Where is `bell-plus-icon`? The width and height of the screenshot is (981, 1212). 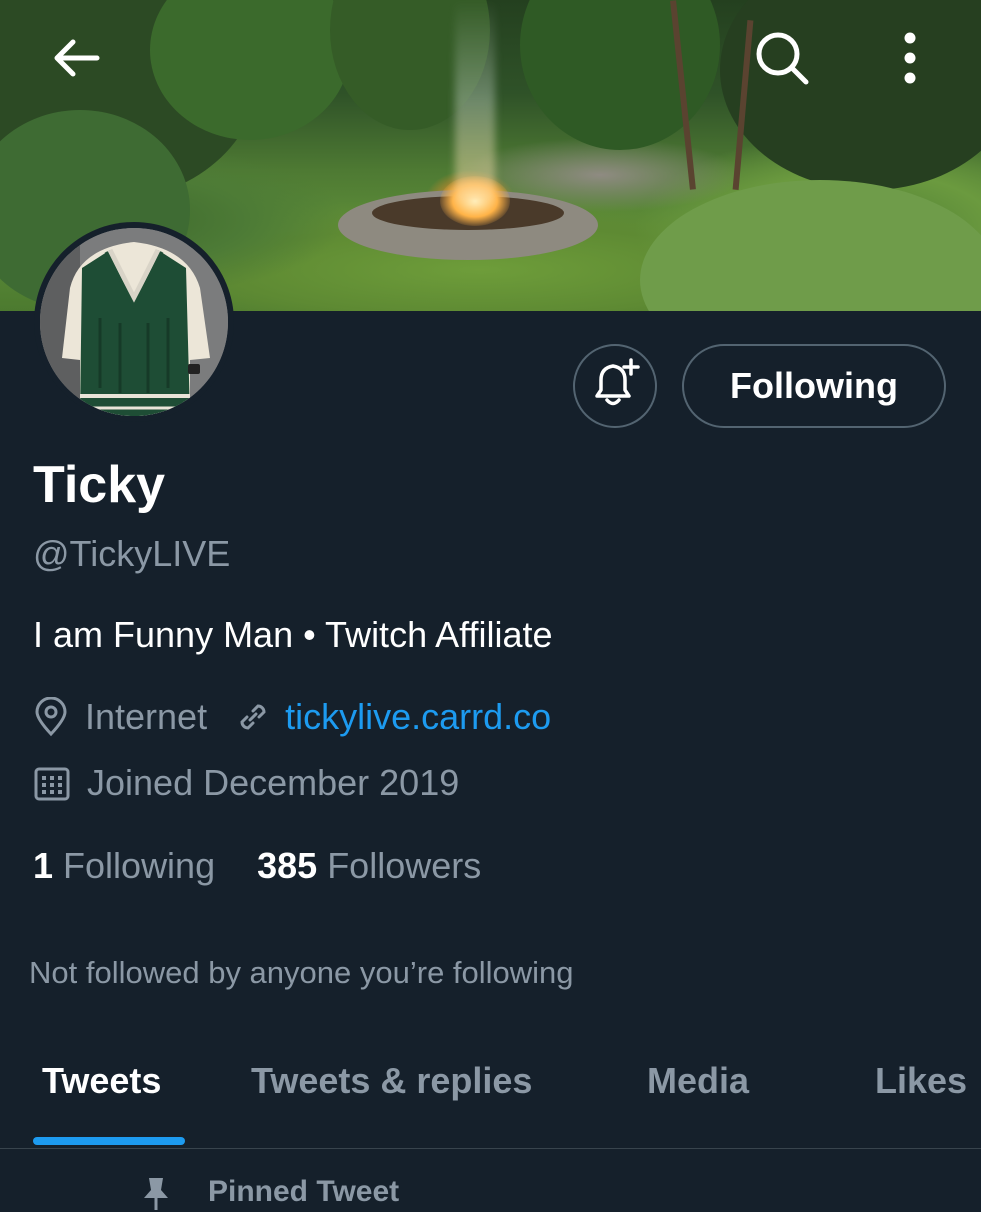 bell-plus-icon is located at coordinates (615, 386).